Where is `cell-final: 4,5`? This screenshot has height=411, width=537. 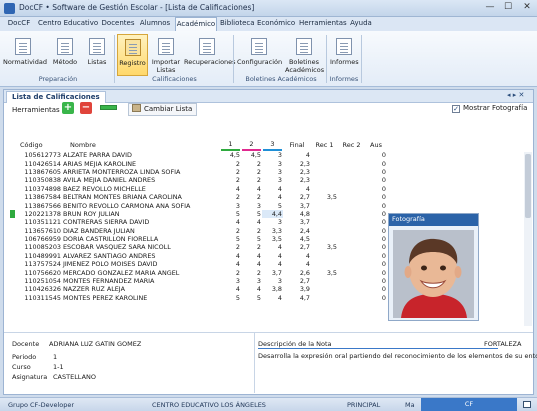 cell-final: 4,5 is located at coordinates (297, 239).